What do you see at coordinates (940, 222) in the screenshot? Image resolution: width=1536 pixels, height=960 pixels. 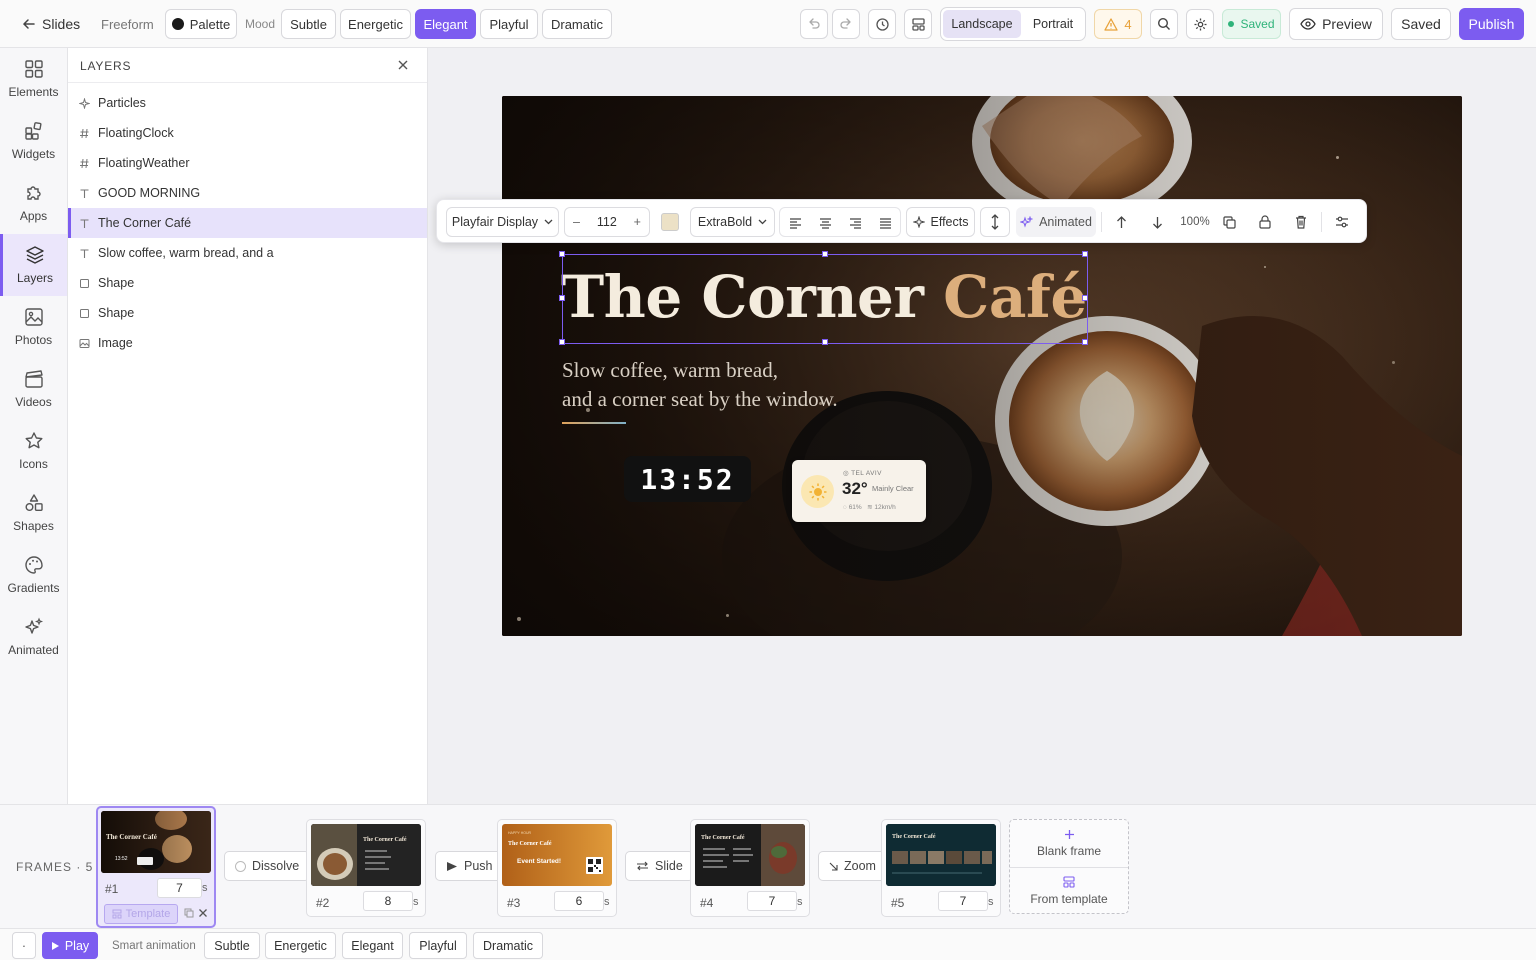 I see `effects-button: Effects` at bounding box center [940, 222].